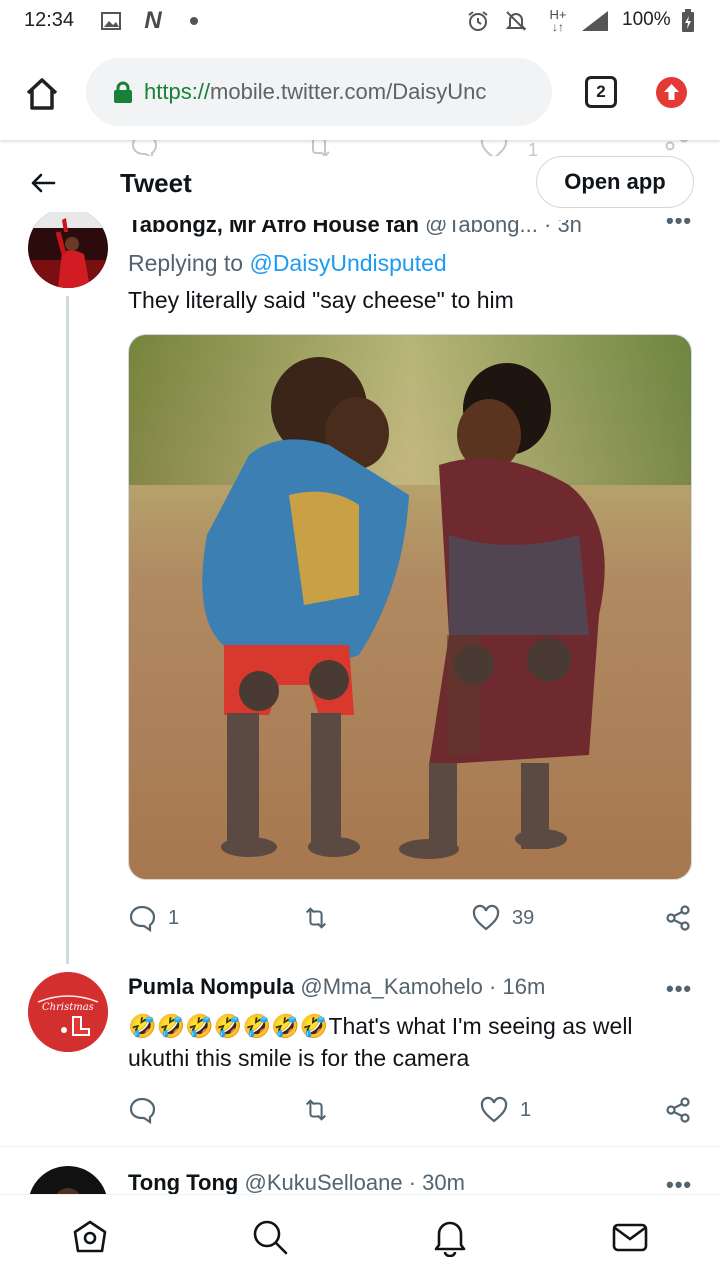  Describe the element at coordinates (646, 19) in the screenshot. I see `battery-percent: 100%` at that location.